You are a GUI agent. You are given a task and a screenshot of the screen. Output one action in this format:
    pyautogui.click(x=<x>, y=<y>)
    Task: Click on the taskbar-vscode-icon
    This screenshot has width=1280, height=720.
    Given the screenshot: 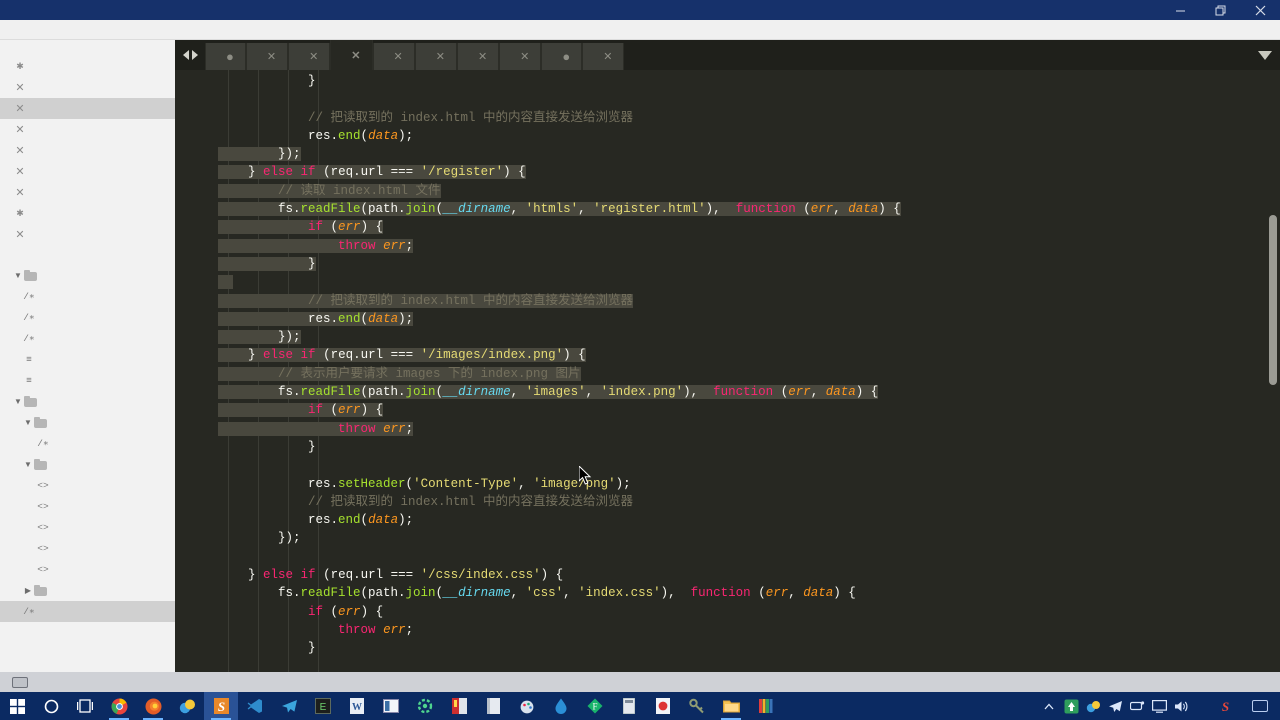 What is the action you would take?
    pyautogui.click(x=255, y=706)
    